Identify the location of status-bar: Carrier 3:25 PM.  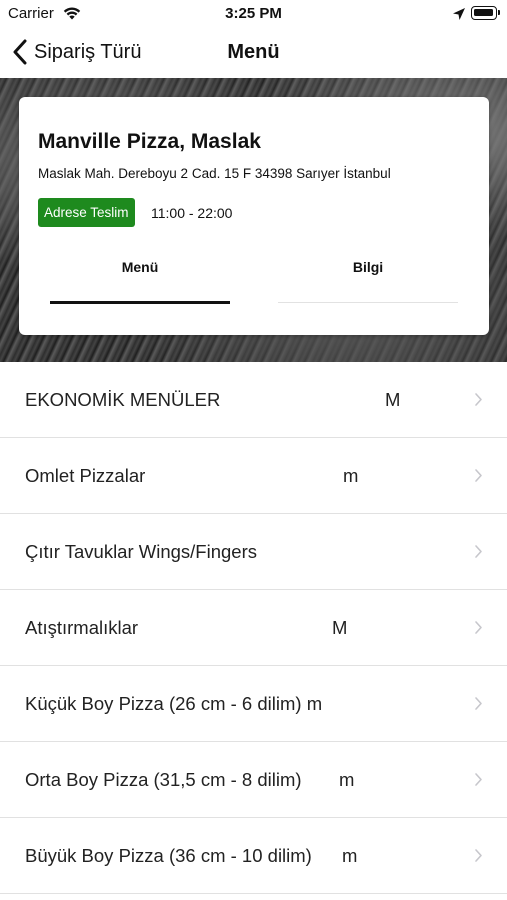
(253, 14).